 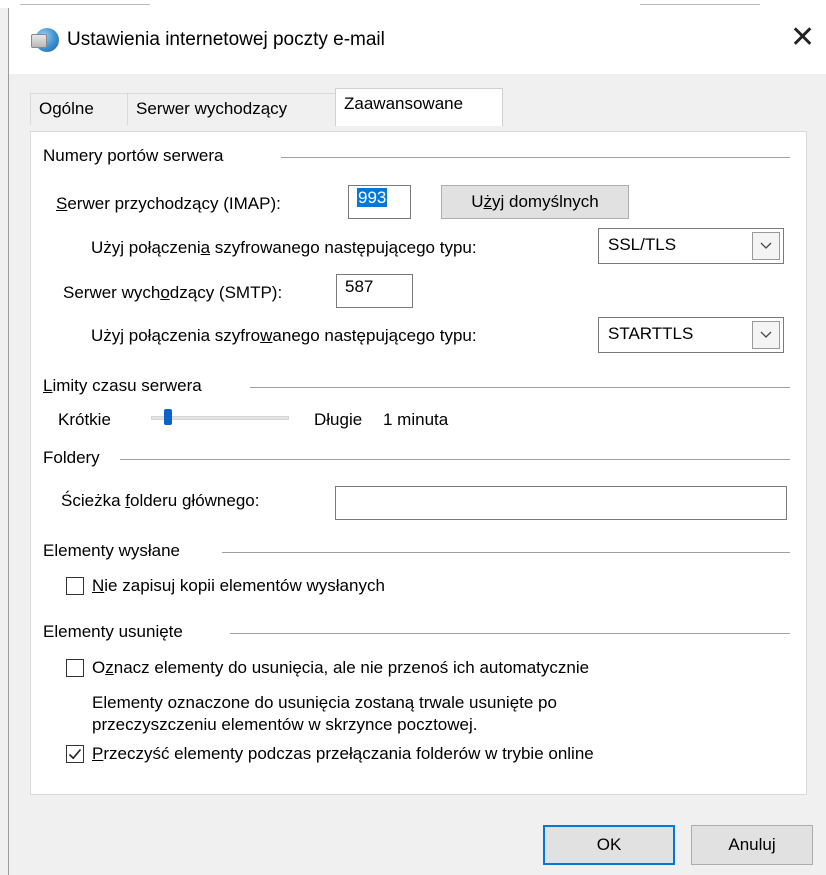 What do you see at coordinates (84, 419) in the screenshot?
I see `timeout-short-label: Krótkie` at bounding box center [84, 419].